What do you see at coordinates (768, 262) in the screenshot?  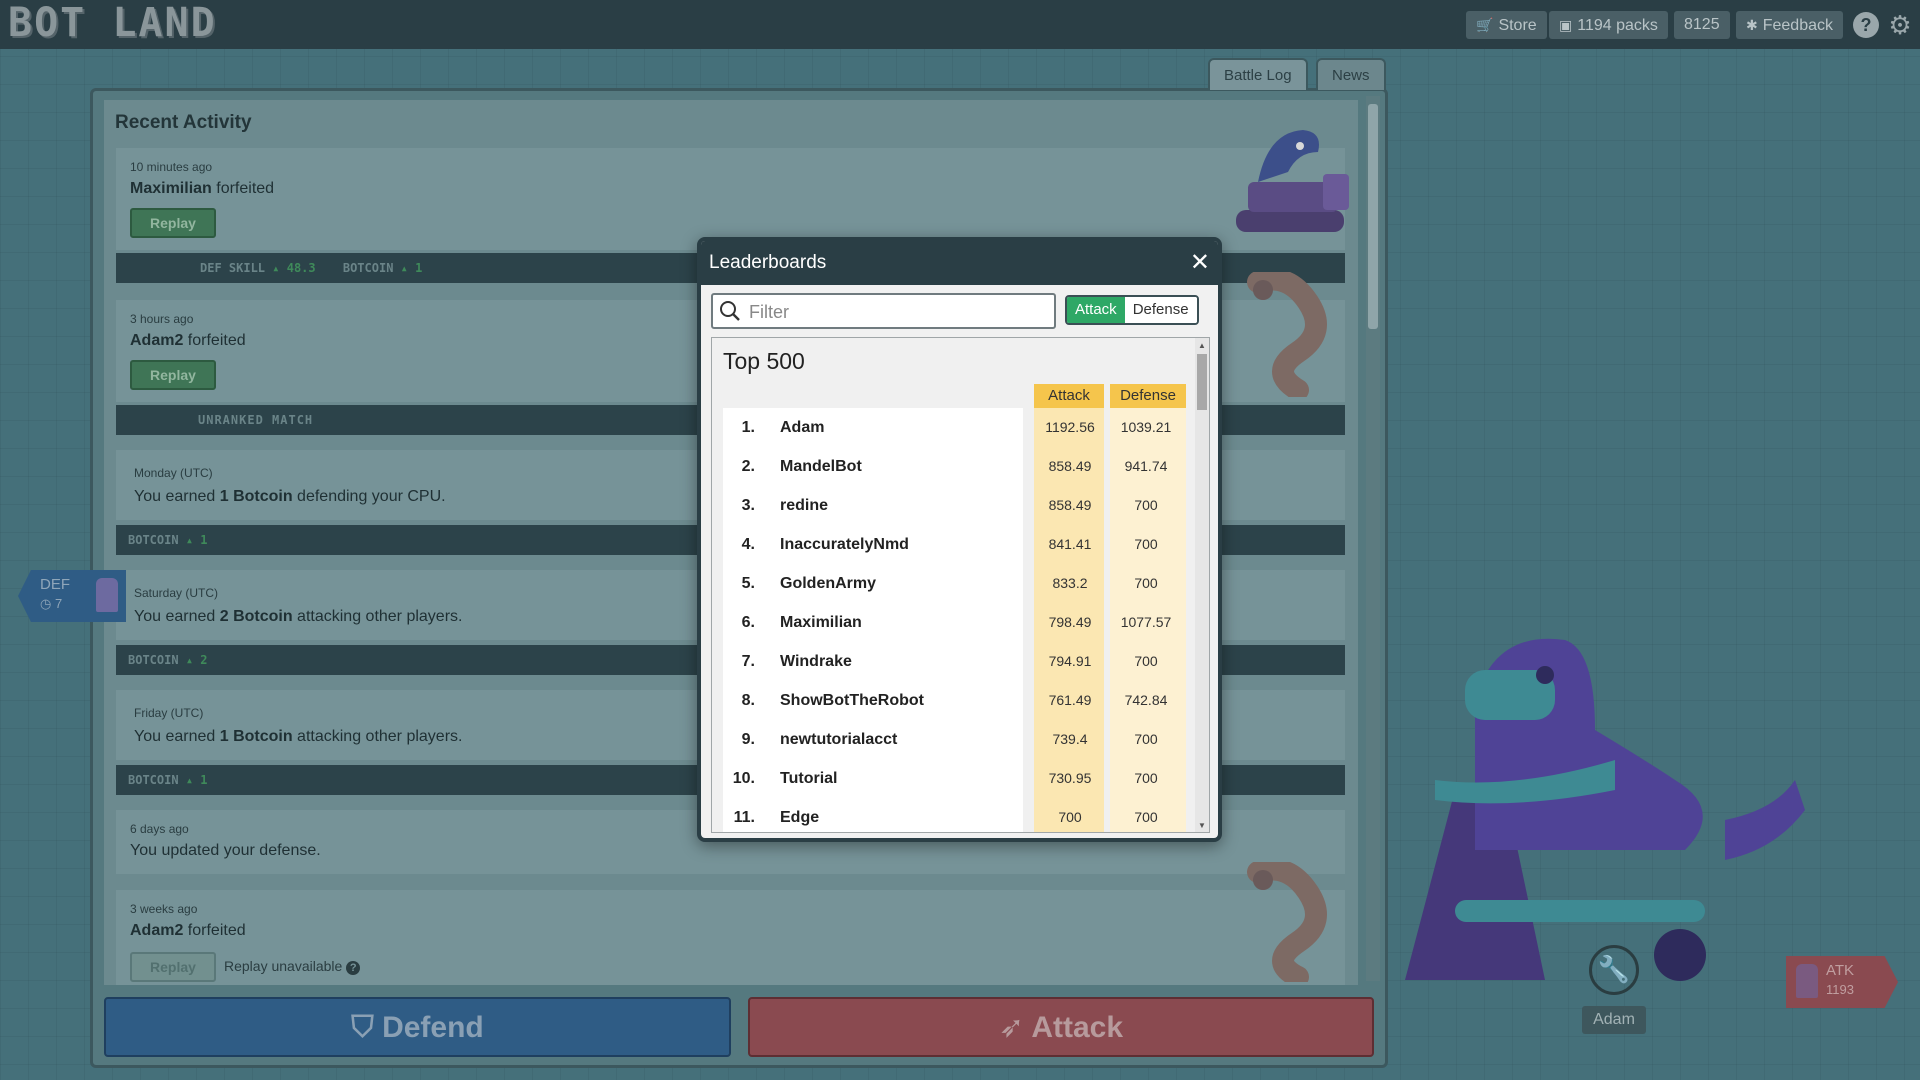 I see `modal-title: Leaderboards` at bounding box center [768, 262].